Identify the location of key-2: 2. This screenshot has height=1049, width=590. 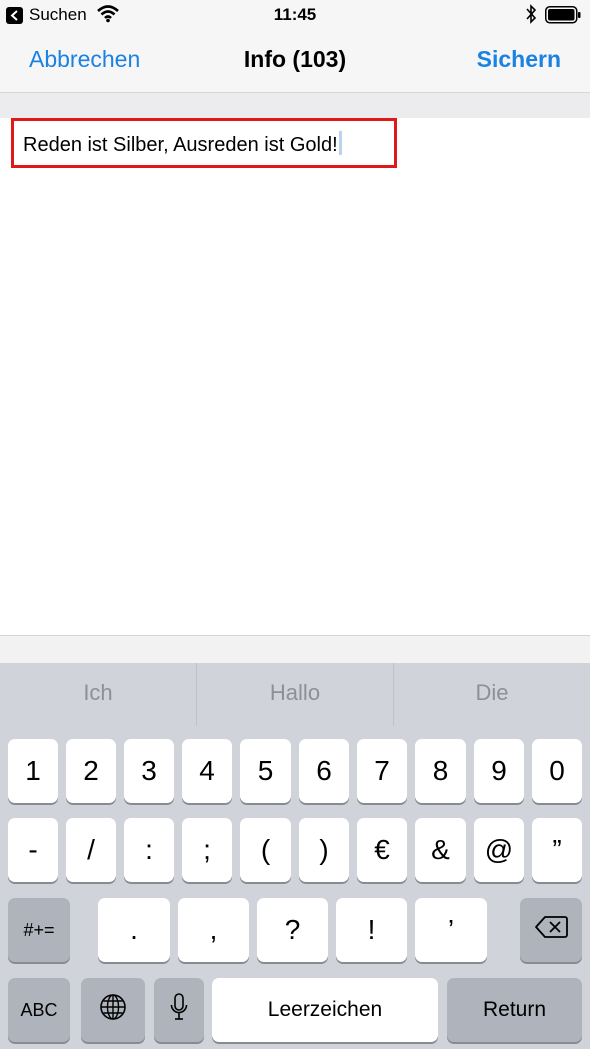
(91, 771).